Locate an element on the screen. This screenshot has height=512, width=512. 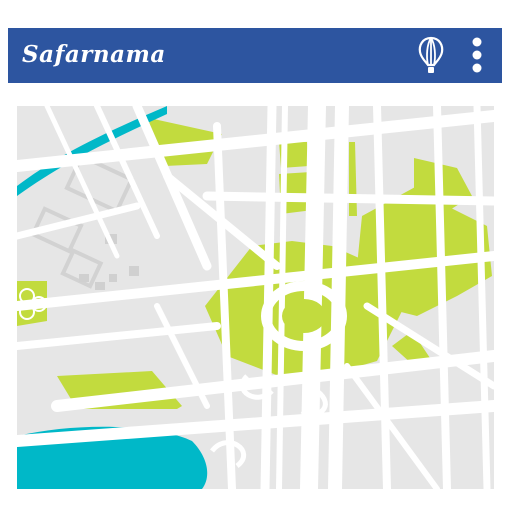
more-vertical-icon is located at coordinates (477, 55).